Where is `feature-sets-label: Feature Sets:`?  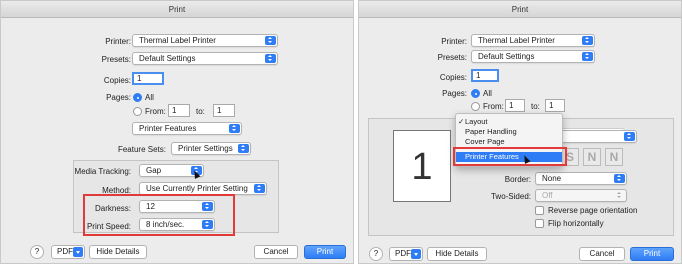 feature-sets-label: Feature Sets: is located at coordinates (141, 149).